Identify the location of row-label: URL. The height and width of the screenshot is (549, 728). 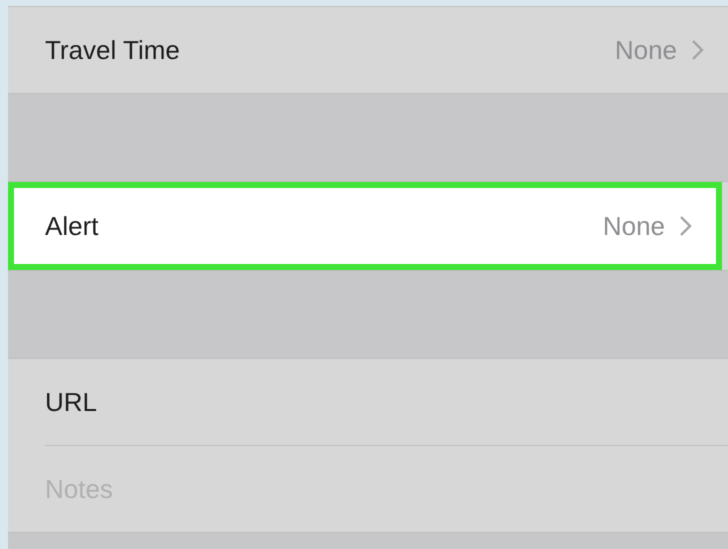
(71, 402).